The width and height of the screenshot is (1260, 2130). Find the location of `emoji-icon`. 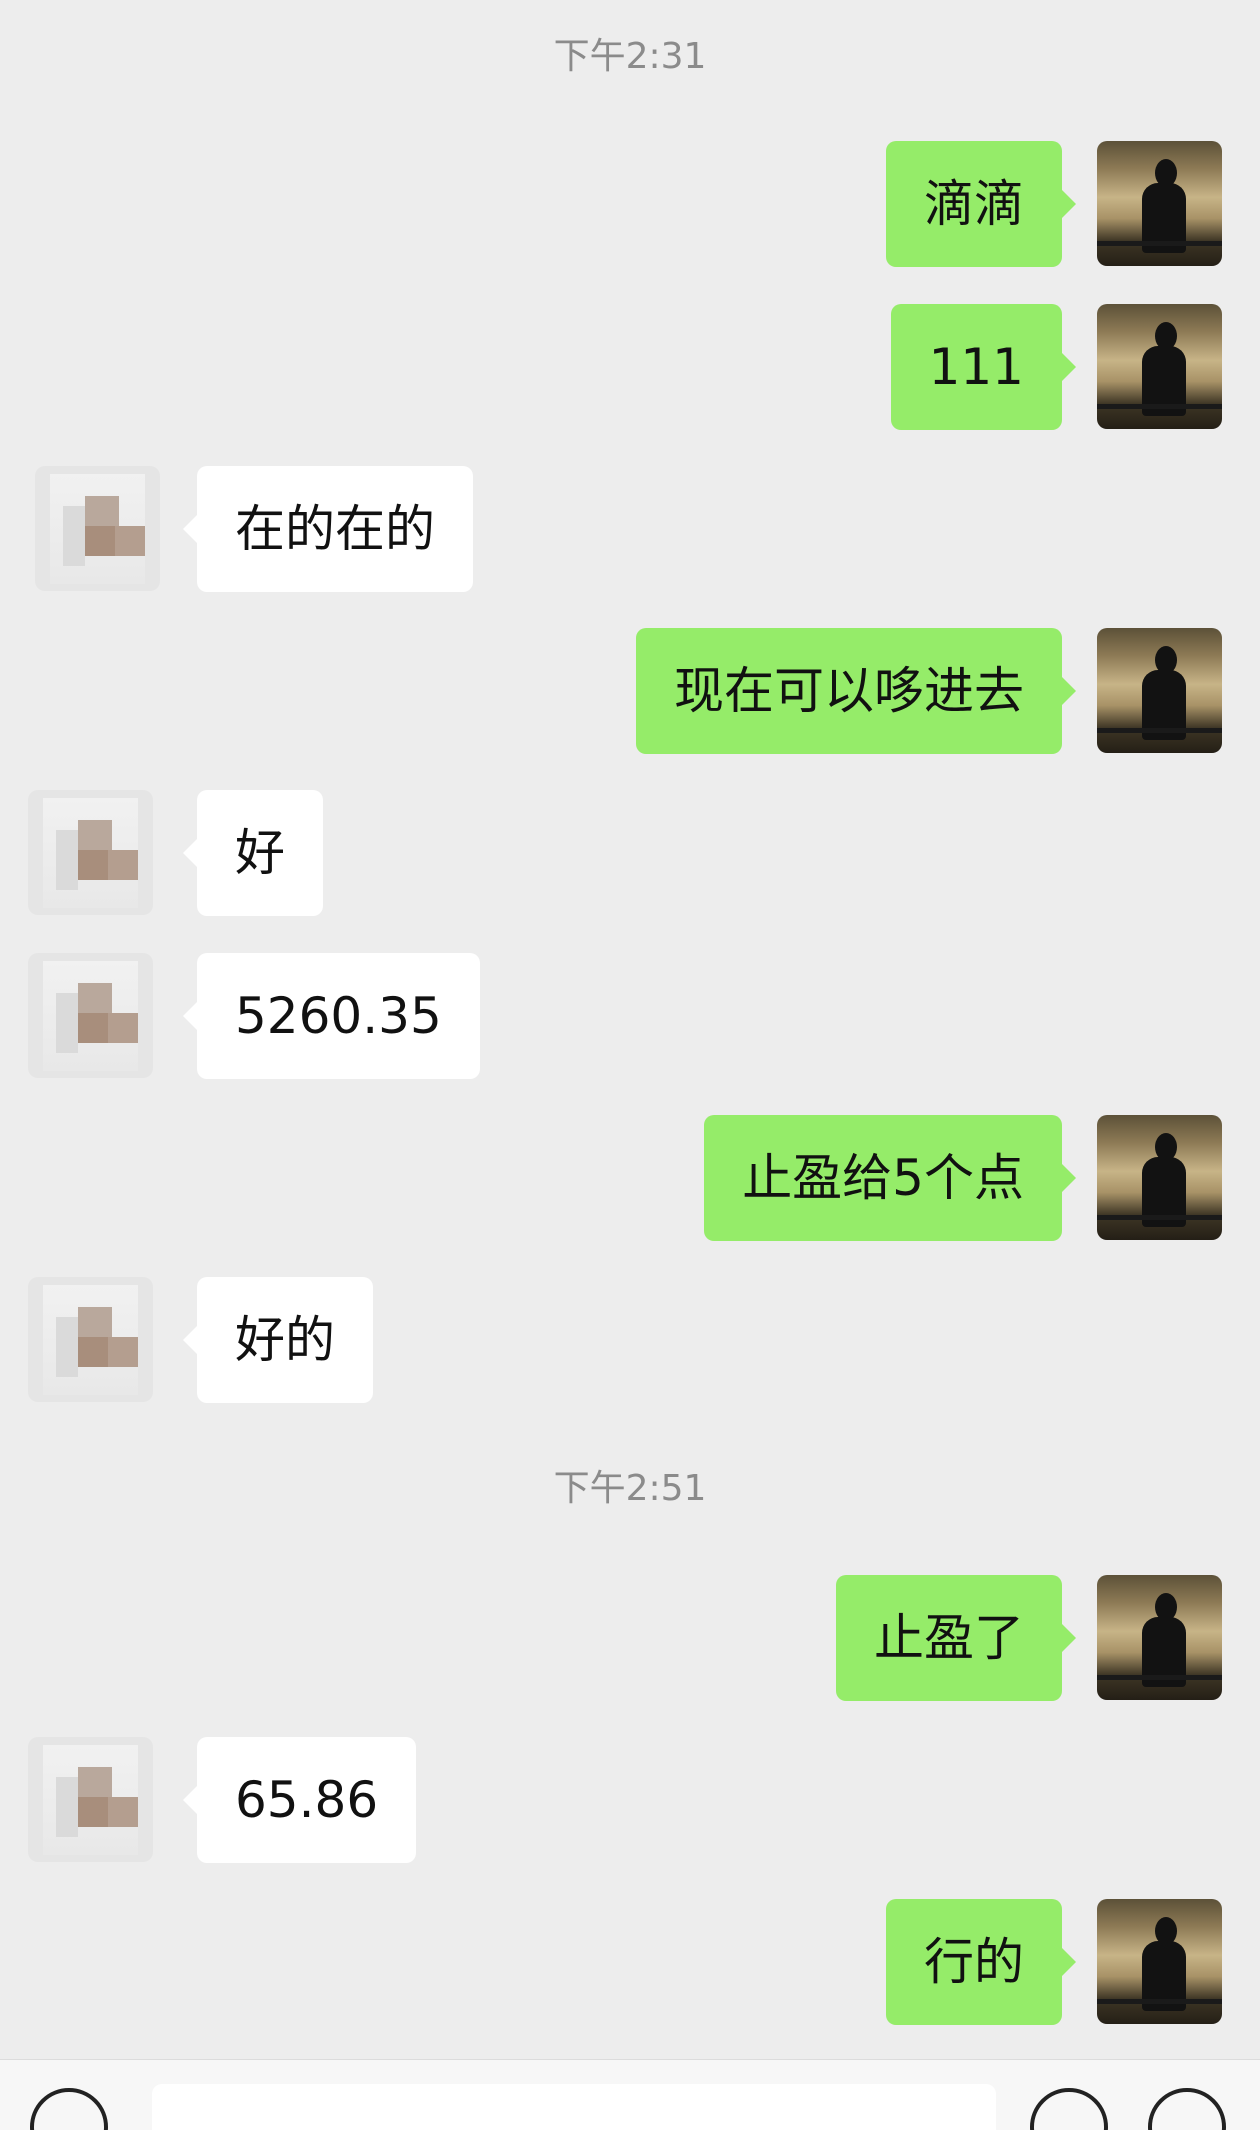

emoji-icon is located at coordinates (1069, 2109).